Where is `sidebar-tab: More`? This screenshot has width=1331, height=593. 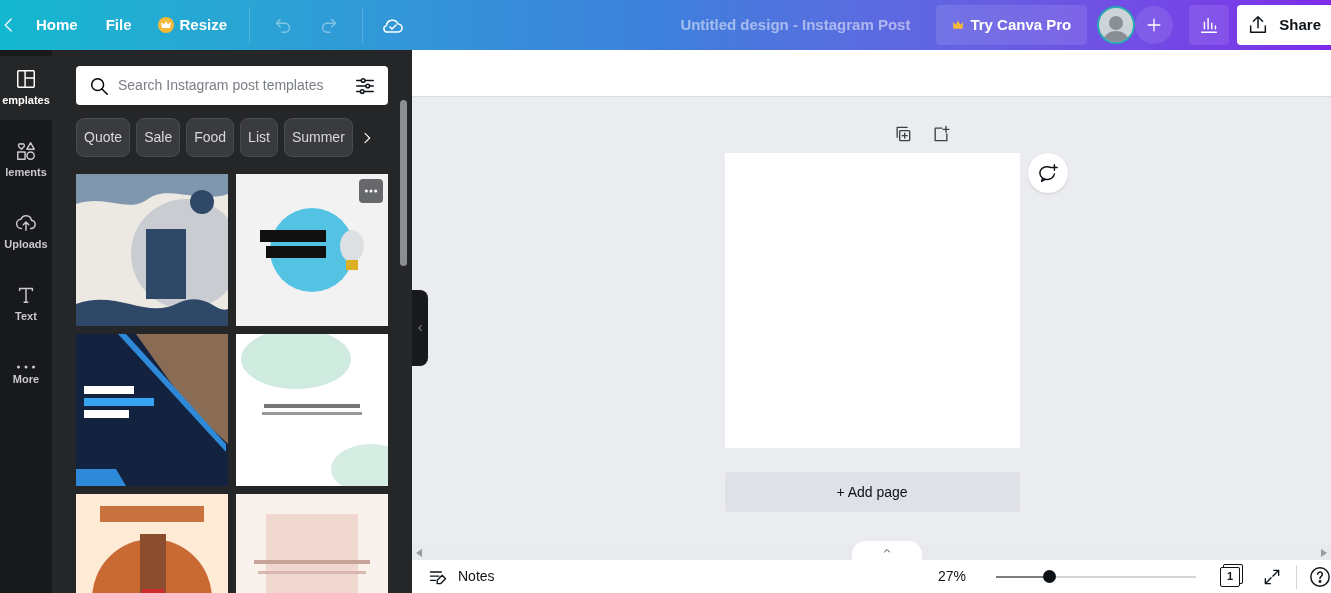 sidebar-tab: More is located at coordinates (26, 376).